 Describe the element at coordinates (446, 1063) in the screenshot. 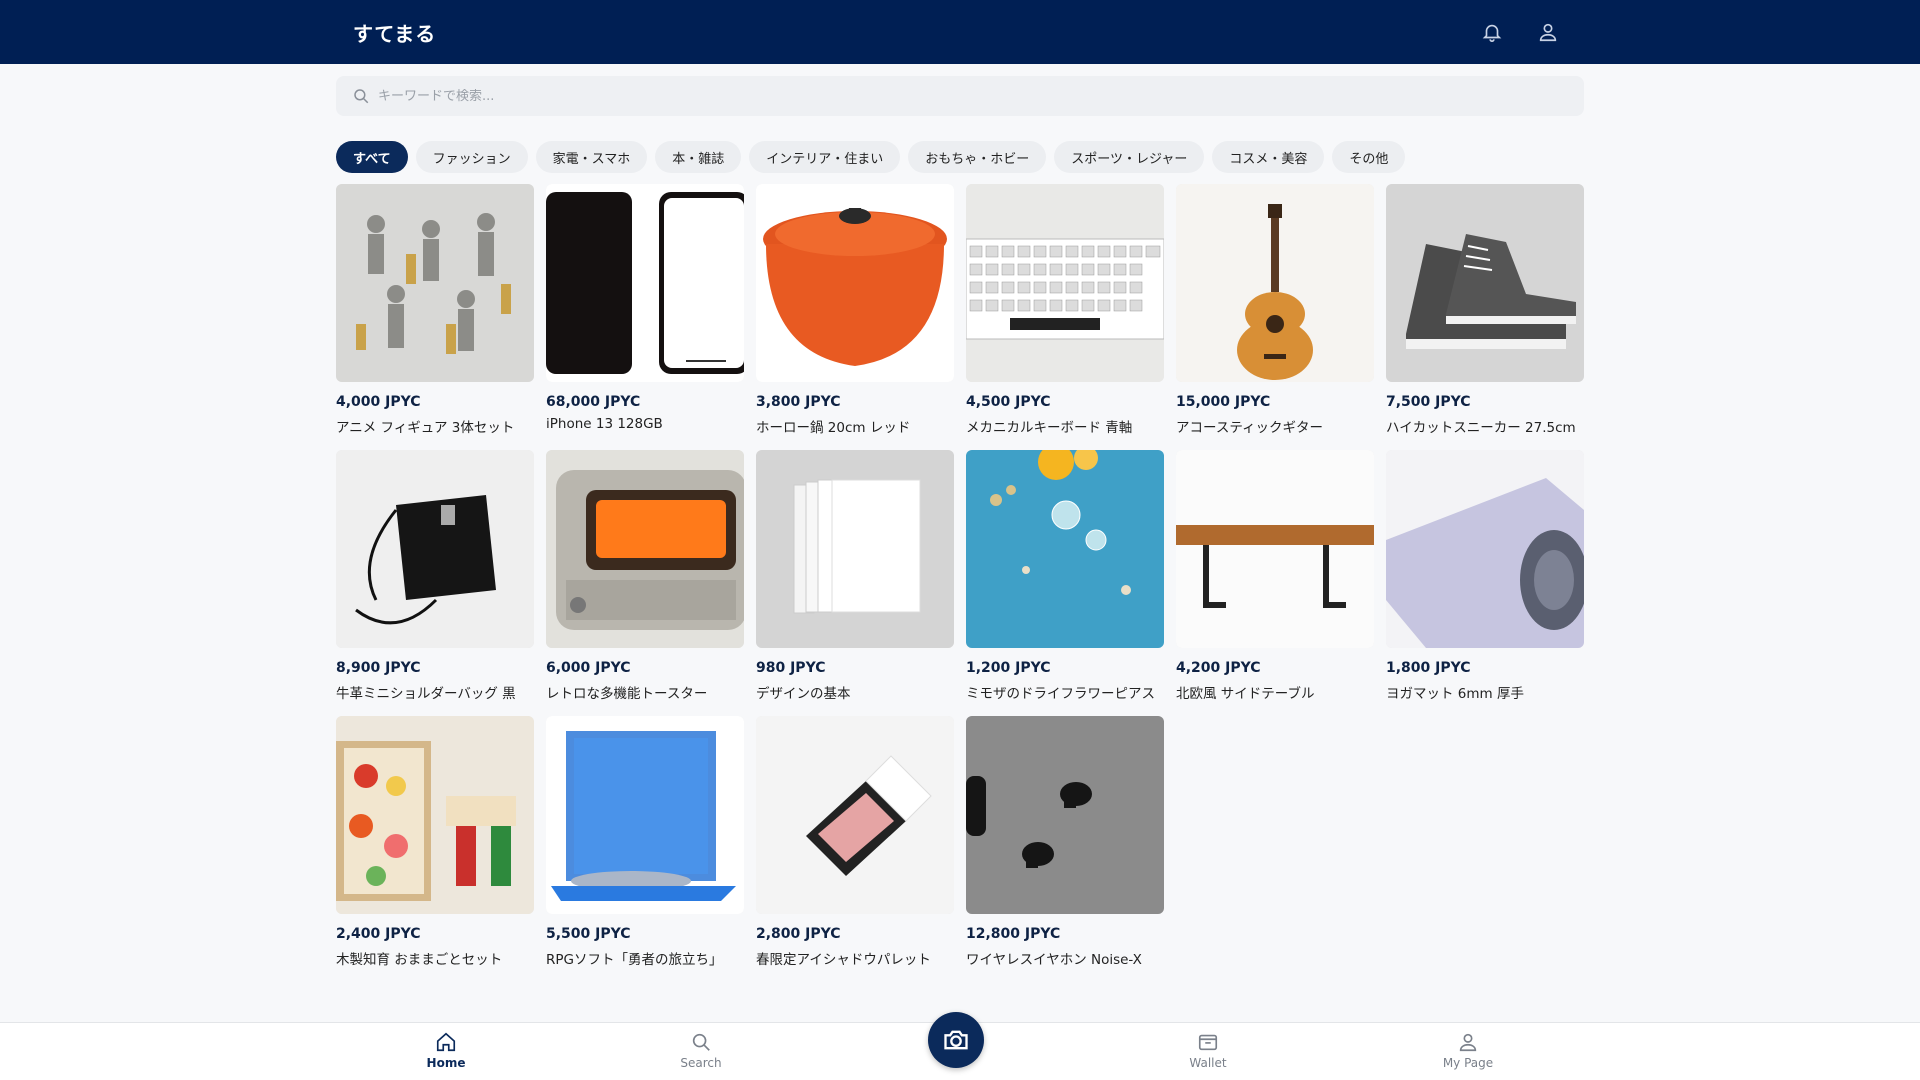

I see `nav-label: Home` at that location.